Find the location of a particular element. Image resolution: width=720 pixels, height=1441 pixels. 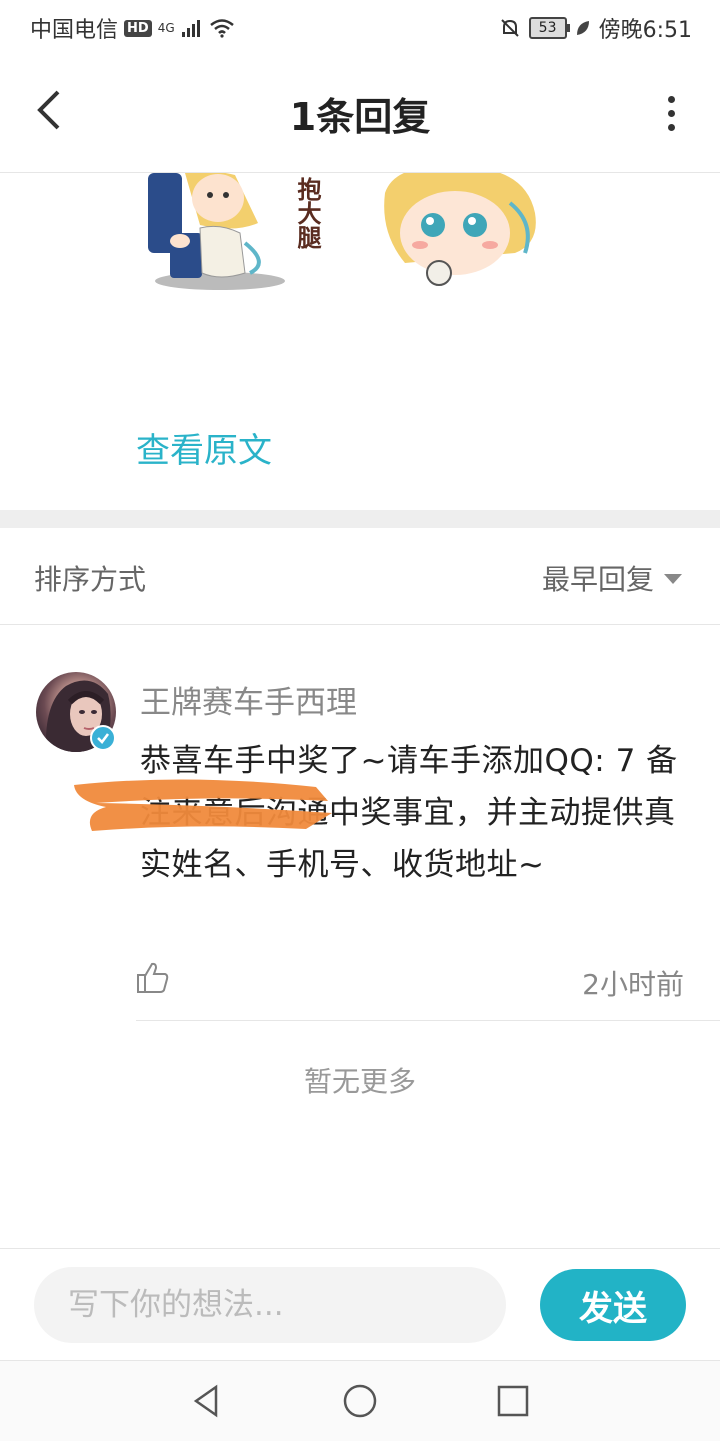

sort-dropdown: 最早回复 is located at coordinates (598, 578).